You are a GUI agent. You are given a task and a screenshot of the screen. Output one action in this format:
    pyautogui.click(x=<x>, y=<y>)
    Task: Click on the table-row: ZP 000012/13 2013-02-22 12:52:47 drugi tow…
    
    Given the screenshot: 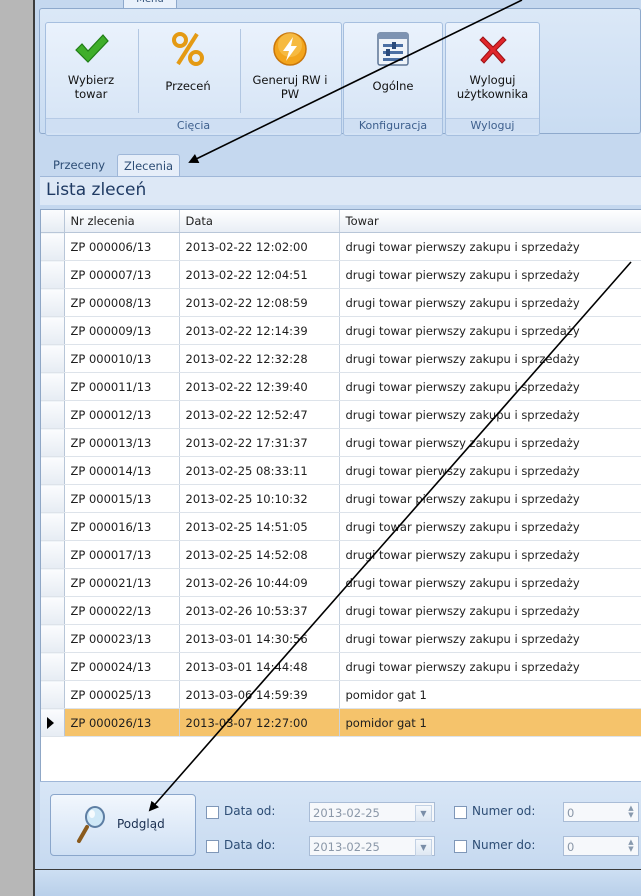 What is the action you would take?
    pyautogui.click(x=341, y=414)
    